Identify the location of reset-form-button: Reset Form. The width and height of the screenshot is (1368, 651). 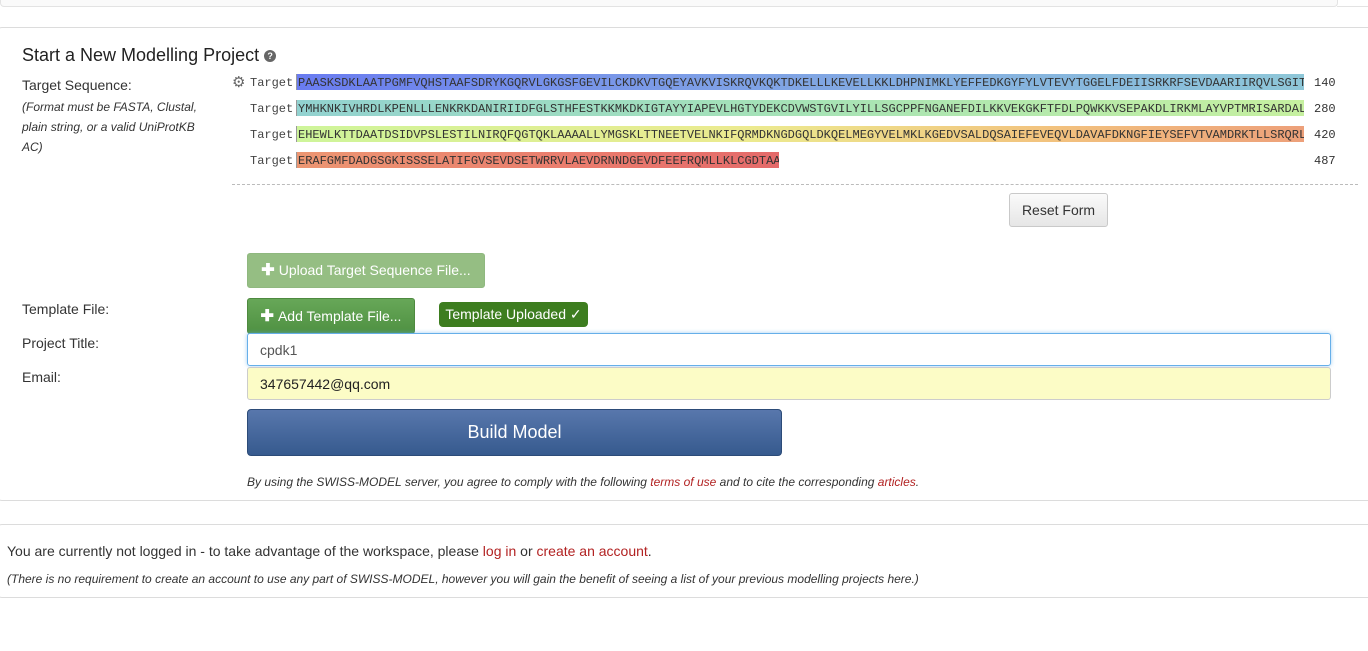
(1058, 210).